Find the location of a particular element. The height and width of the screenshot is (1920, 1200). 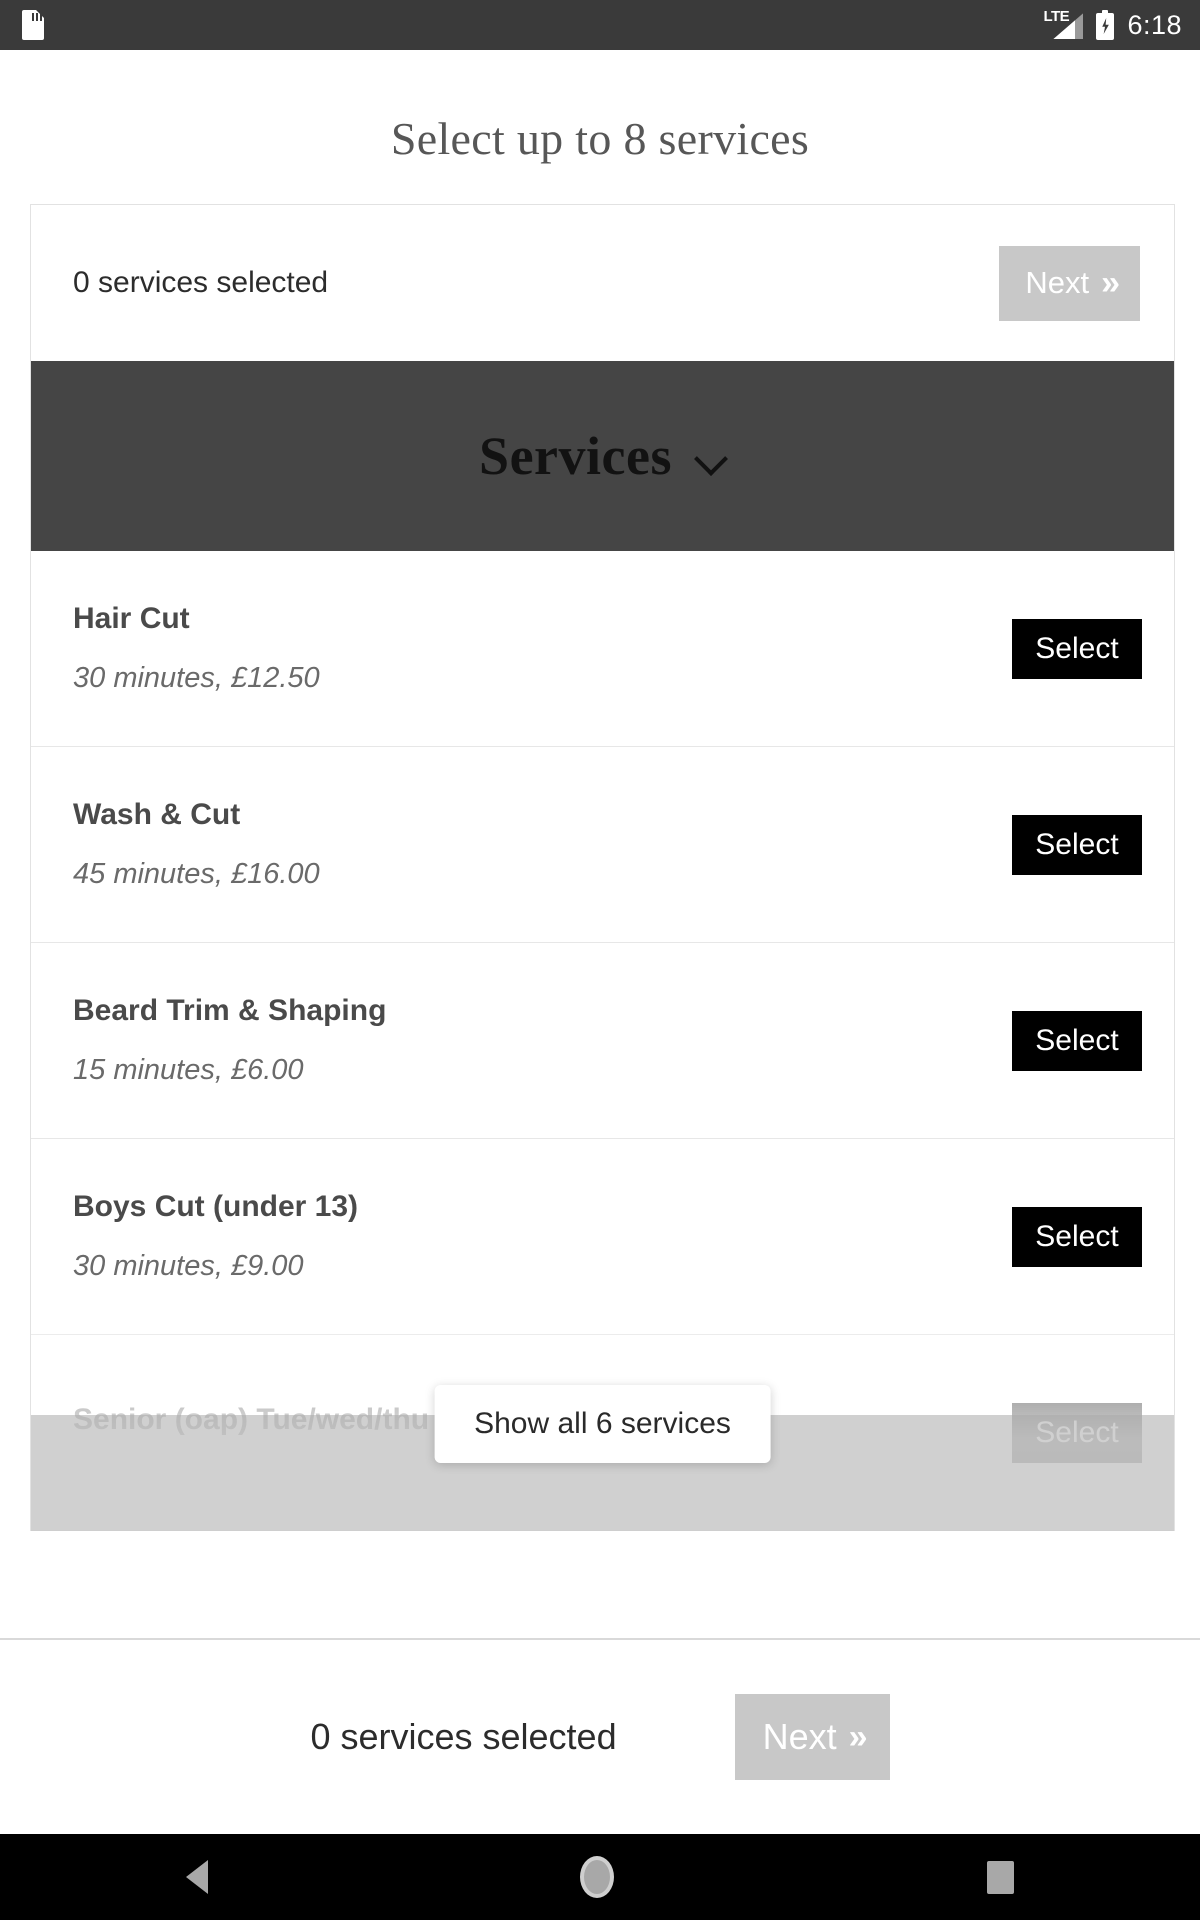

battery-charging-icon is located at coordinates (1105, 25).